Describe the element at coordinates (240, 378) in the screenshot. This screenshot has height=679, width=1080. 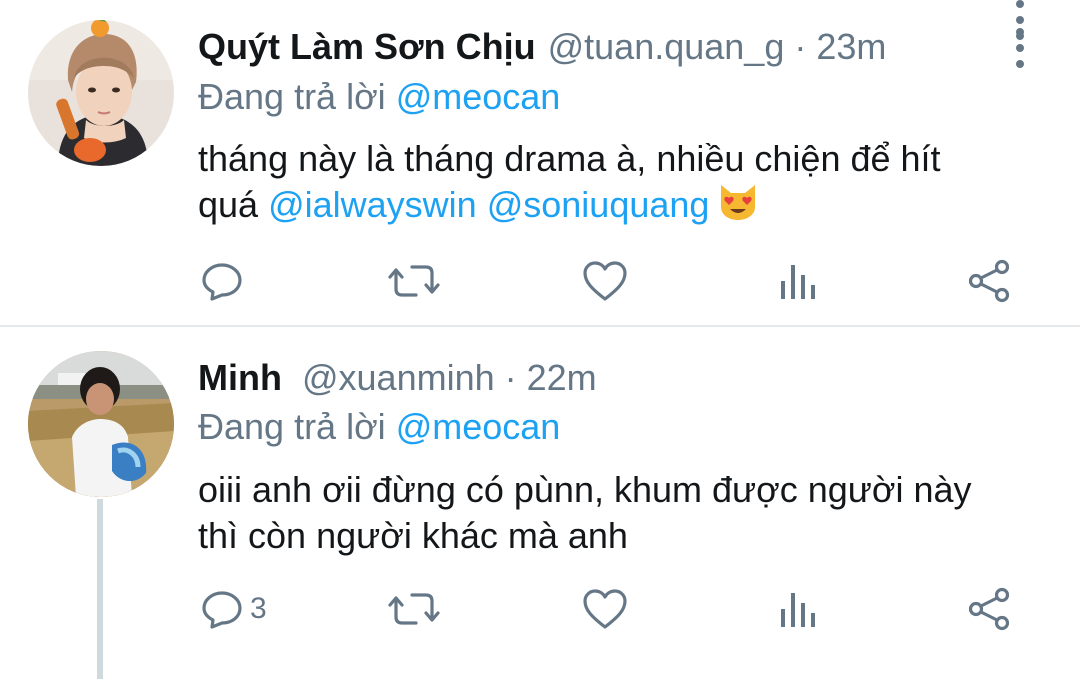
I see `author-name: Minh` at that location.